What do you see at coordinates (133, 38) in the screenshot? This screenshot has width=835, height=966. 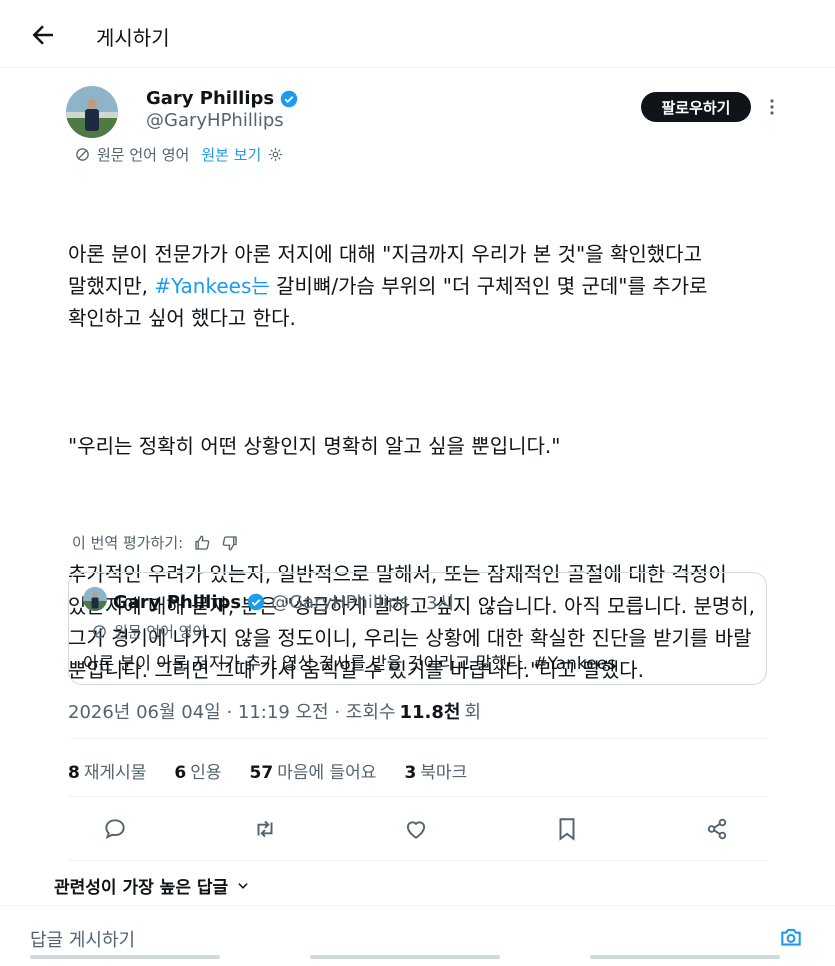 I see `page-title: 게시하기` at bounding box center [133, 38].